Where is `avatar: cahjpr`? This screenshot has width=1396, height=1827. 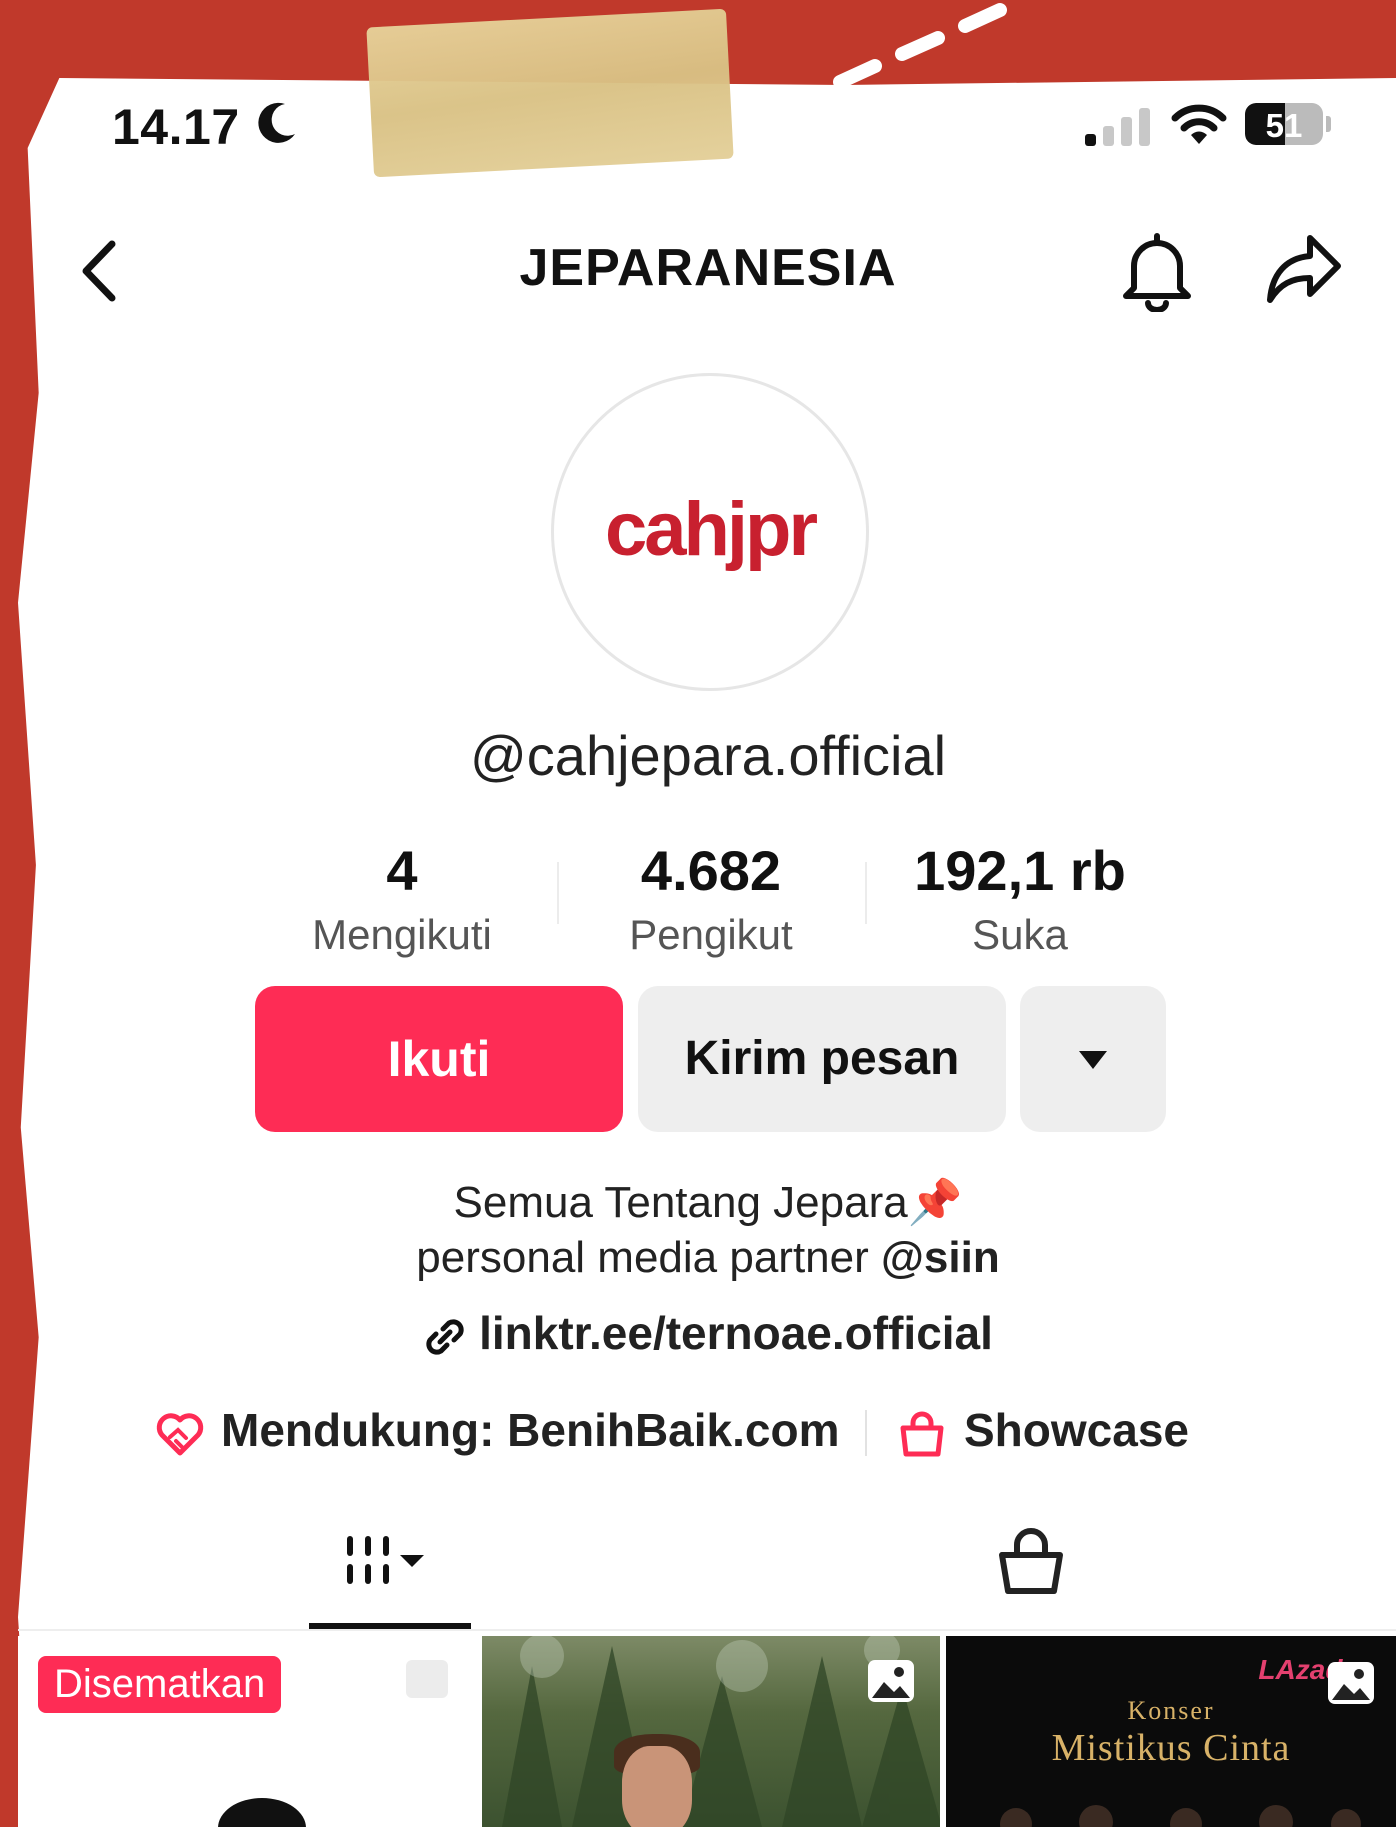 avatar: cahjpr is located at coordinates (710, 532).